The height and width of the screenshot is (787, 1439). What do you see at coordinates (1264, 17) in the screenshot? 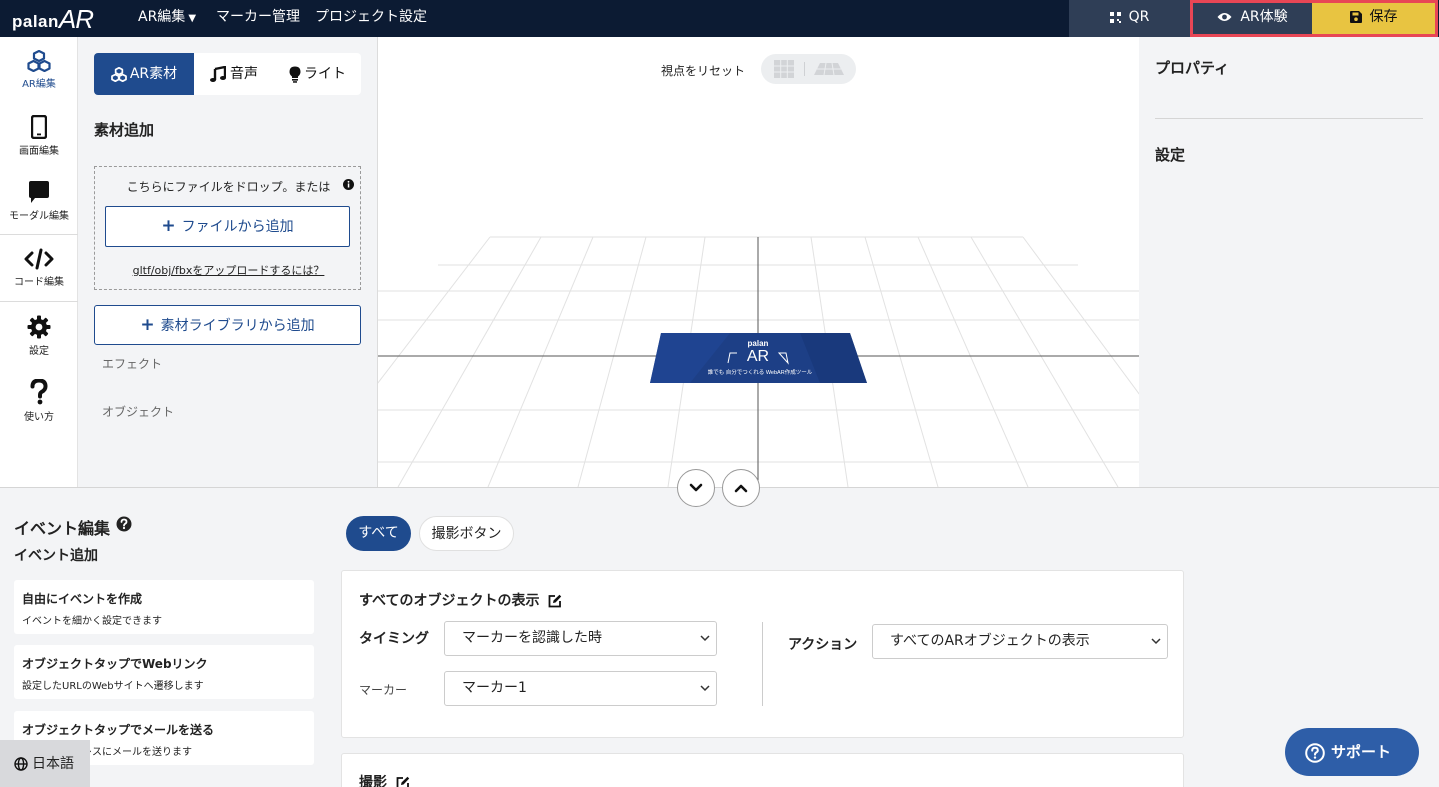
I see `ar-try-label: AR体験` at bounding box center [1264, 17].